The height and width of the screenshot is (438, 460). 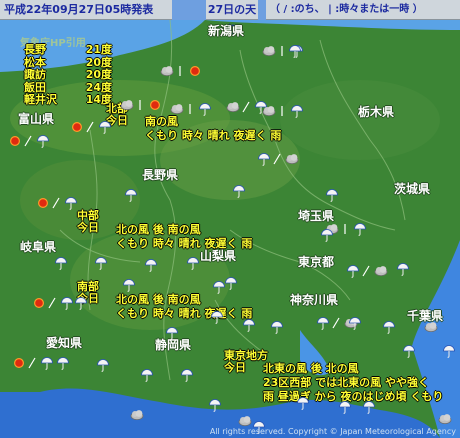 I want to click on forecast-tokyo-wind: 北東の風 後 北の風, so click(x=311, y=368).